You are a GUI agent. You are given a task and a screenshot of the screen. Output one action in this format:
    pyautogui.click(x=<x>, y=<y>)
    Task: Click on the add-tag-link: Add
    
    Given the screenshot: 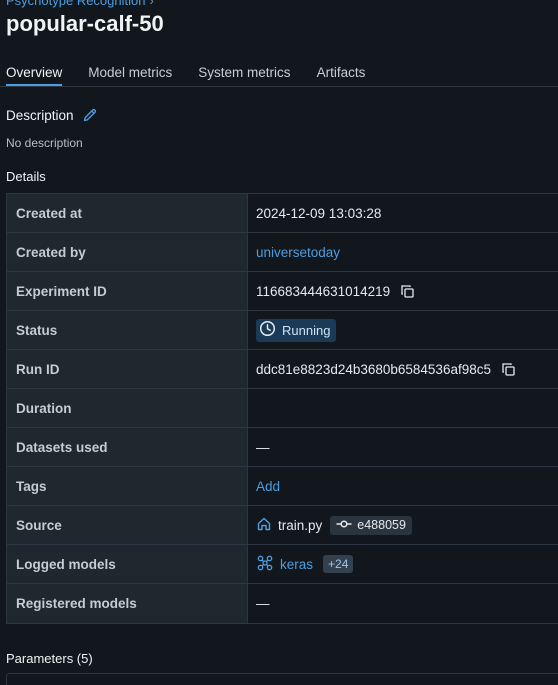 What is the action you would take?
    pyautogui.click(x=268, y=486)
    